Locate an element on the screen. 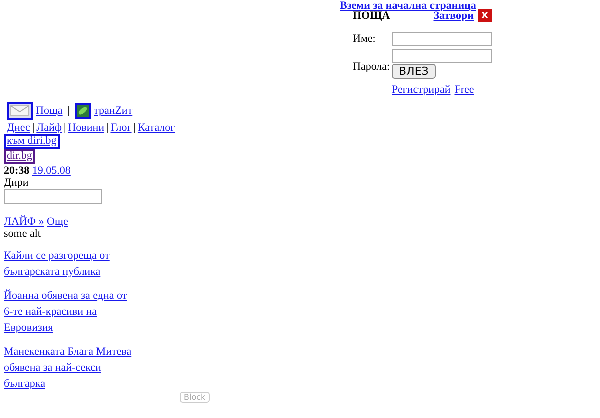 This screenshot has height=418, width=600. register-link: Регистрирай is located at coordinates (421, 90).